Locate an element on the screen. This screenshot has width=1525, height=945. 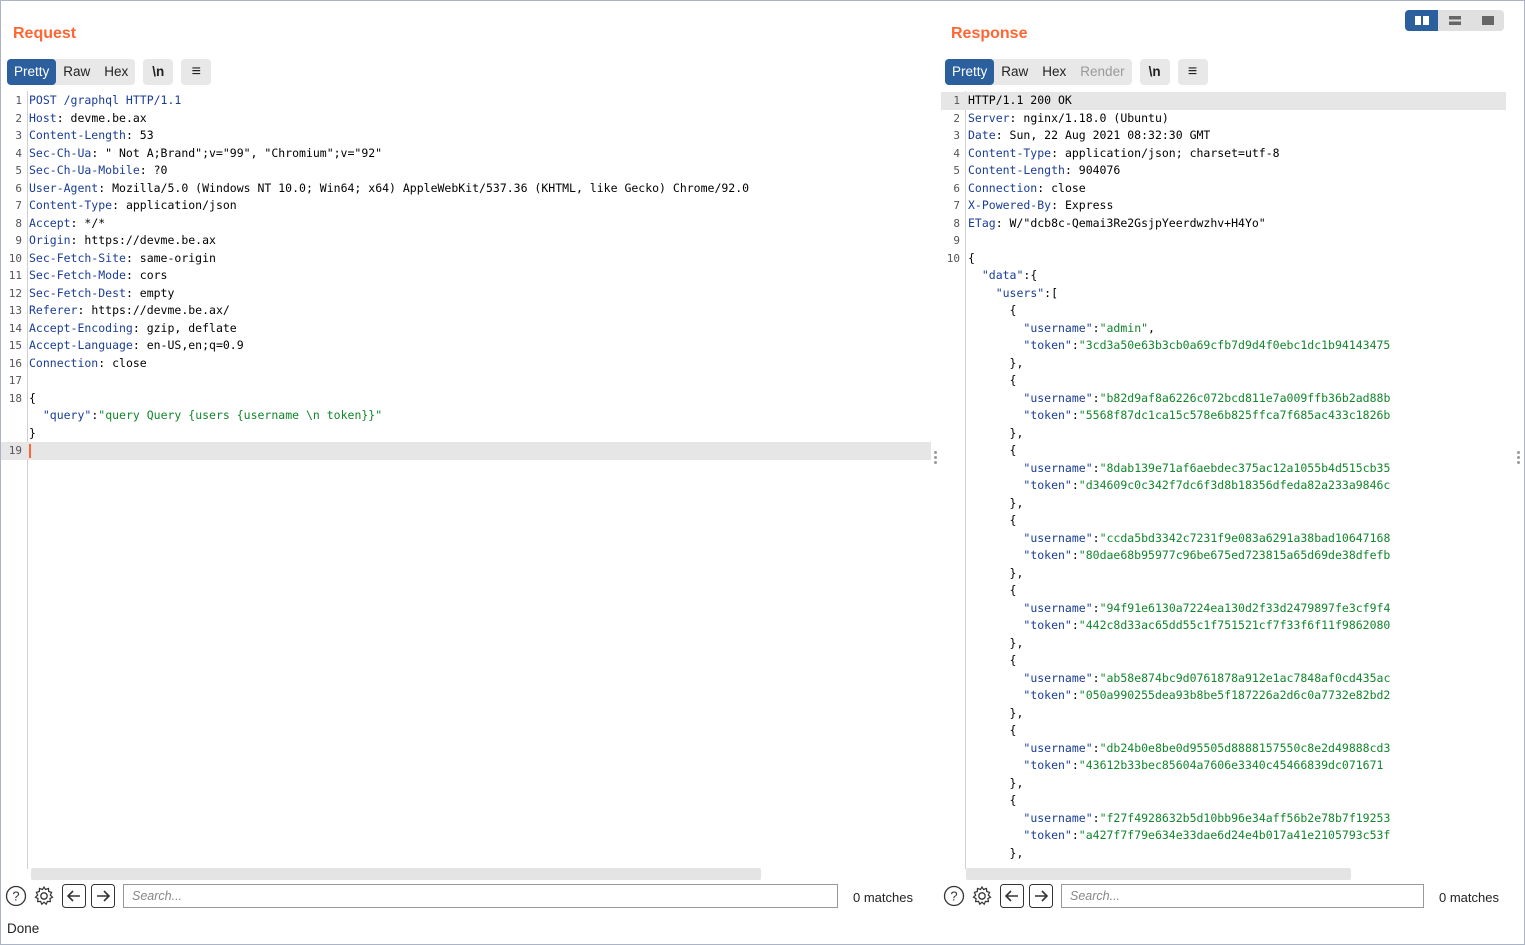
response-search-input is located at coordinates (1242, 896).